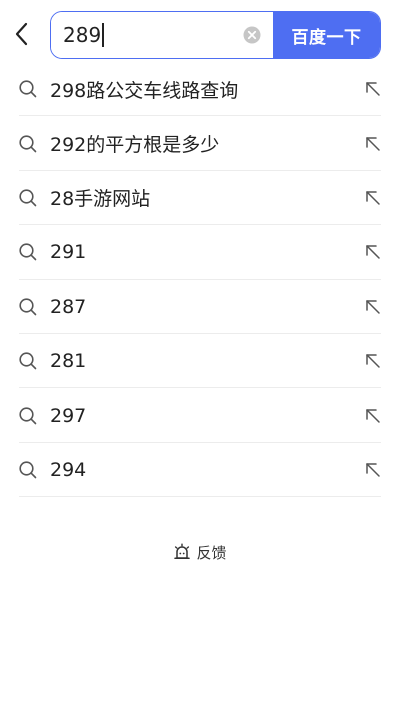 This screenshot has height=710, width=400. I want to click on suggestion-text: 28手游网站, so click(100, 199).